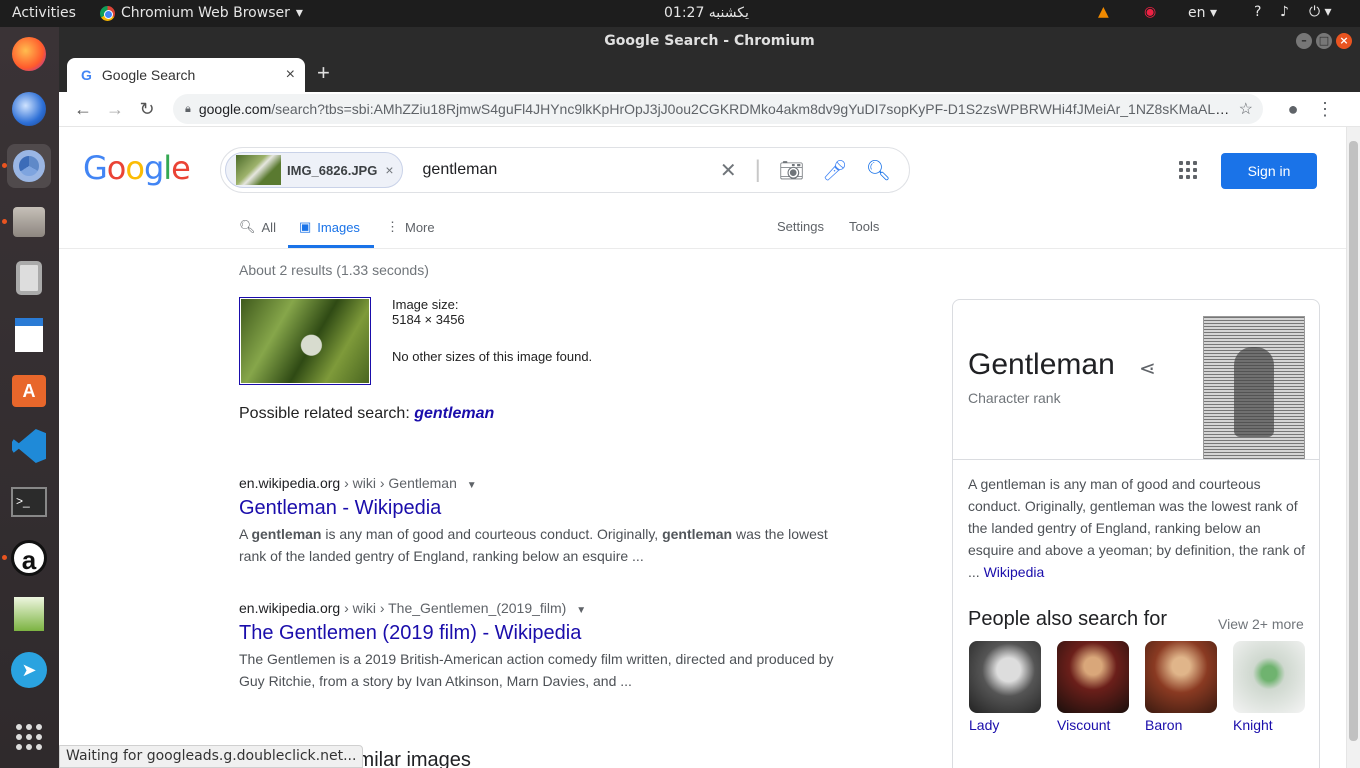 This screenshot has height=768, width=1360. I want to click on files-icon, so click(26, 222).